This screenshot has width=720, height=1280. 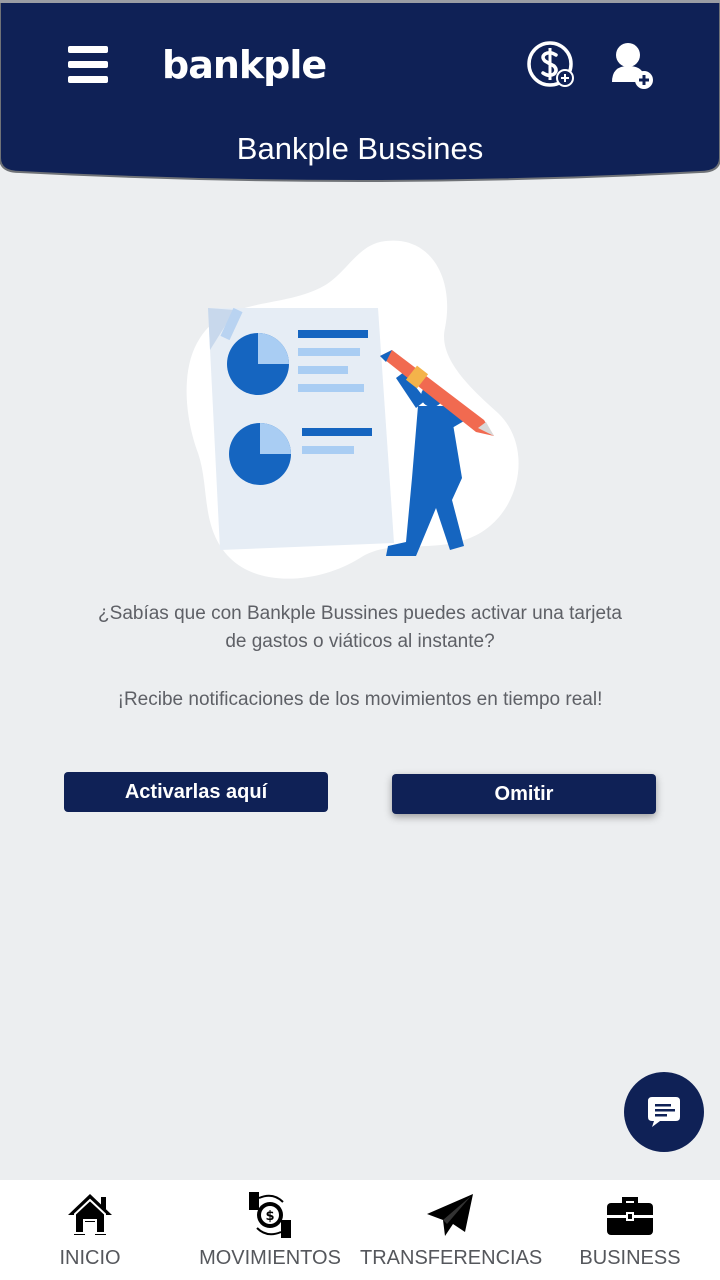 I want to click on nav-item-inicio: INICIO, so click(x=90, y=1230).